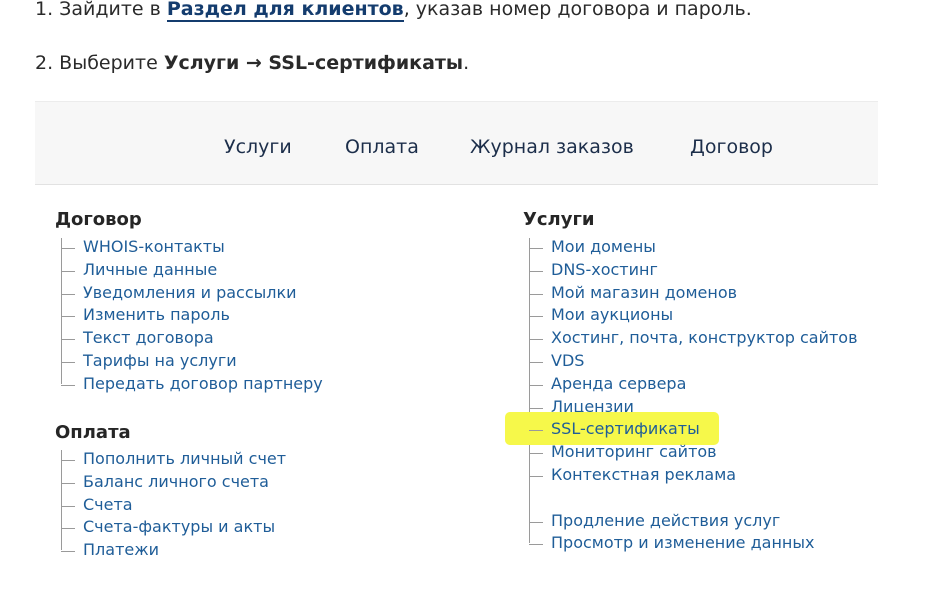 The width and height of the screenshot is (939, 594). I want to click on tree-item-dns: DNS-хостинг, so click(693, 270).